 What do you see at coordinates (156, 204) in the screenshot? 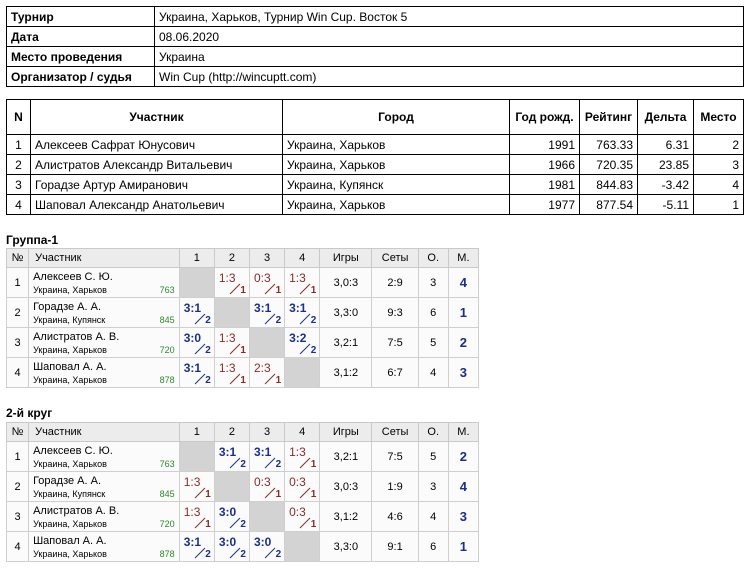
I see `participant-name: Шаповал Александр Анатольевич` at bounding box center [156, 204].